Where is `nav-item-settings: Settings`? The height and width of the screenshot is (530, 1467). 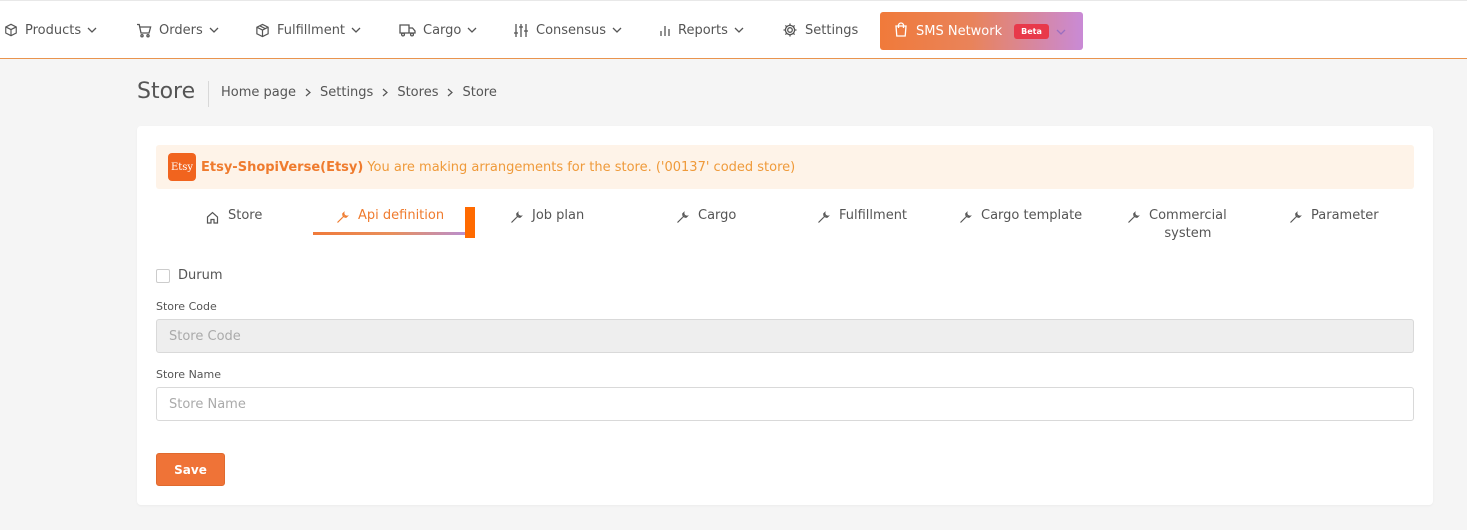
nav-item-settings: Settings is located at coordinates (820, 30).